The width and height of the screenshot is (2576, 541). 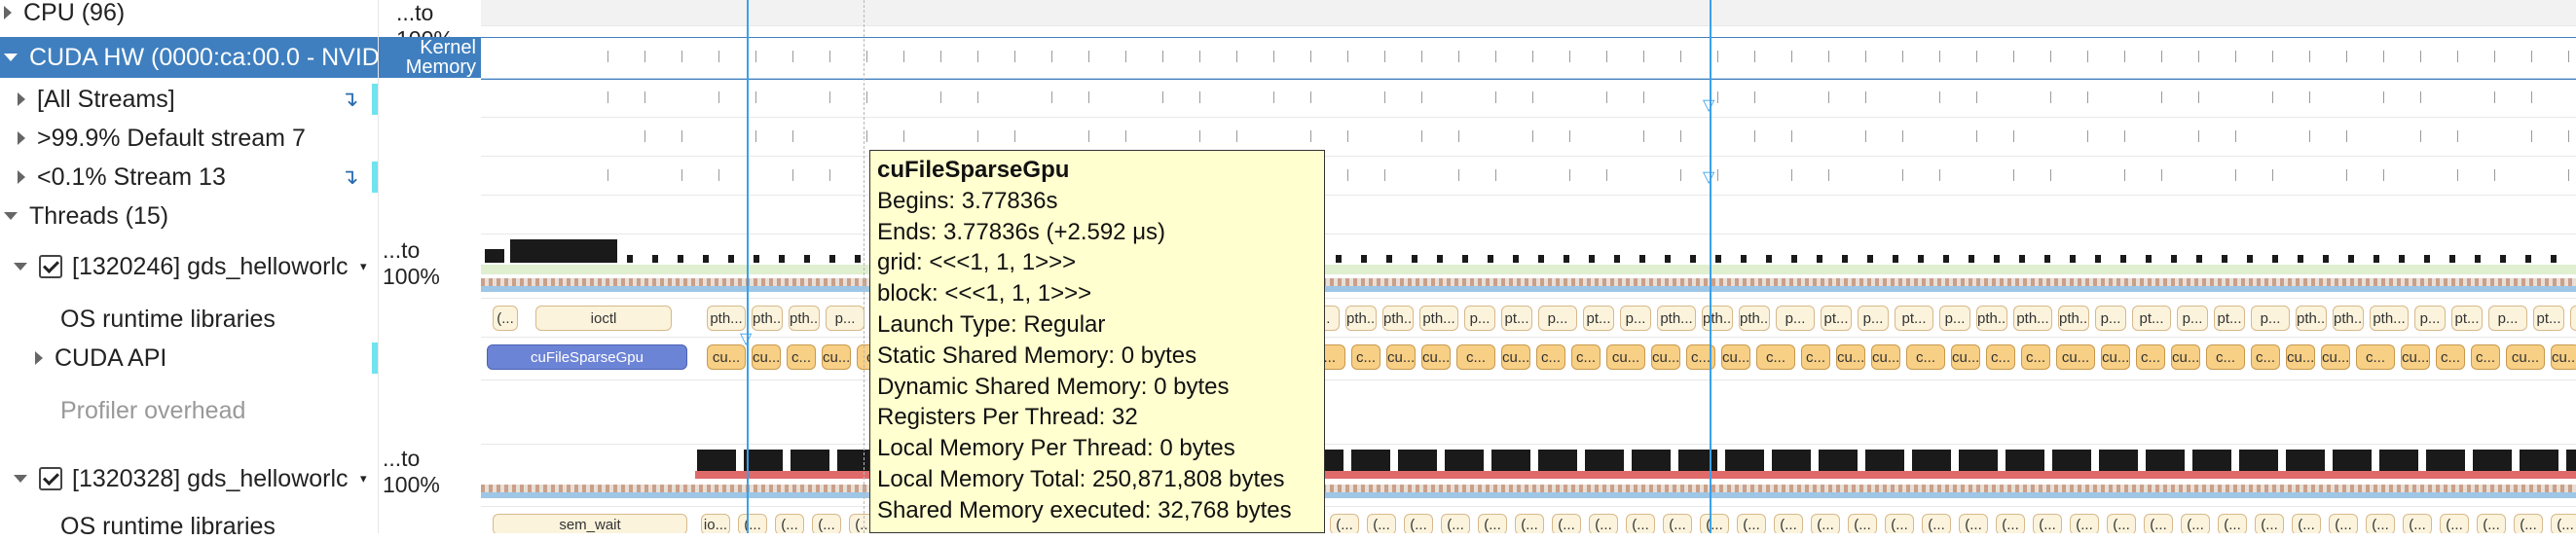 I want to click on cufile-sparse-gpu-pill: cuFileSparseGpu, so click(x=587, y=357).